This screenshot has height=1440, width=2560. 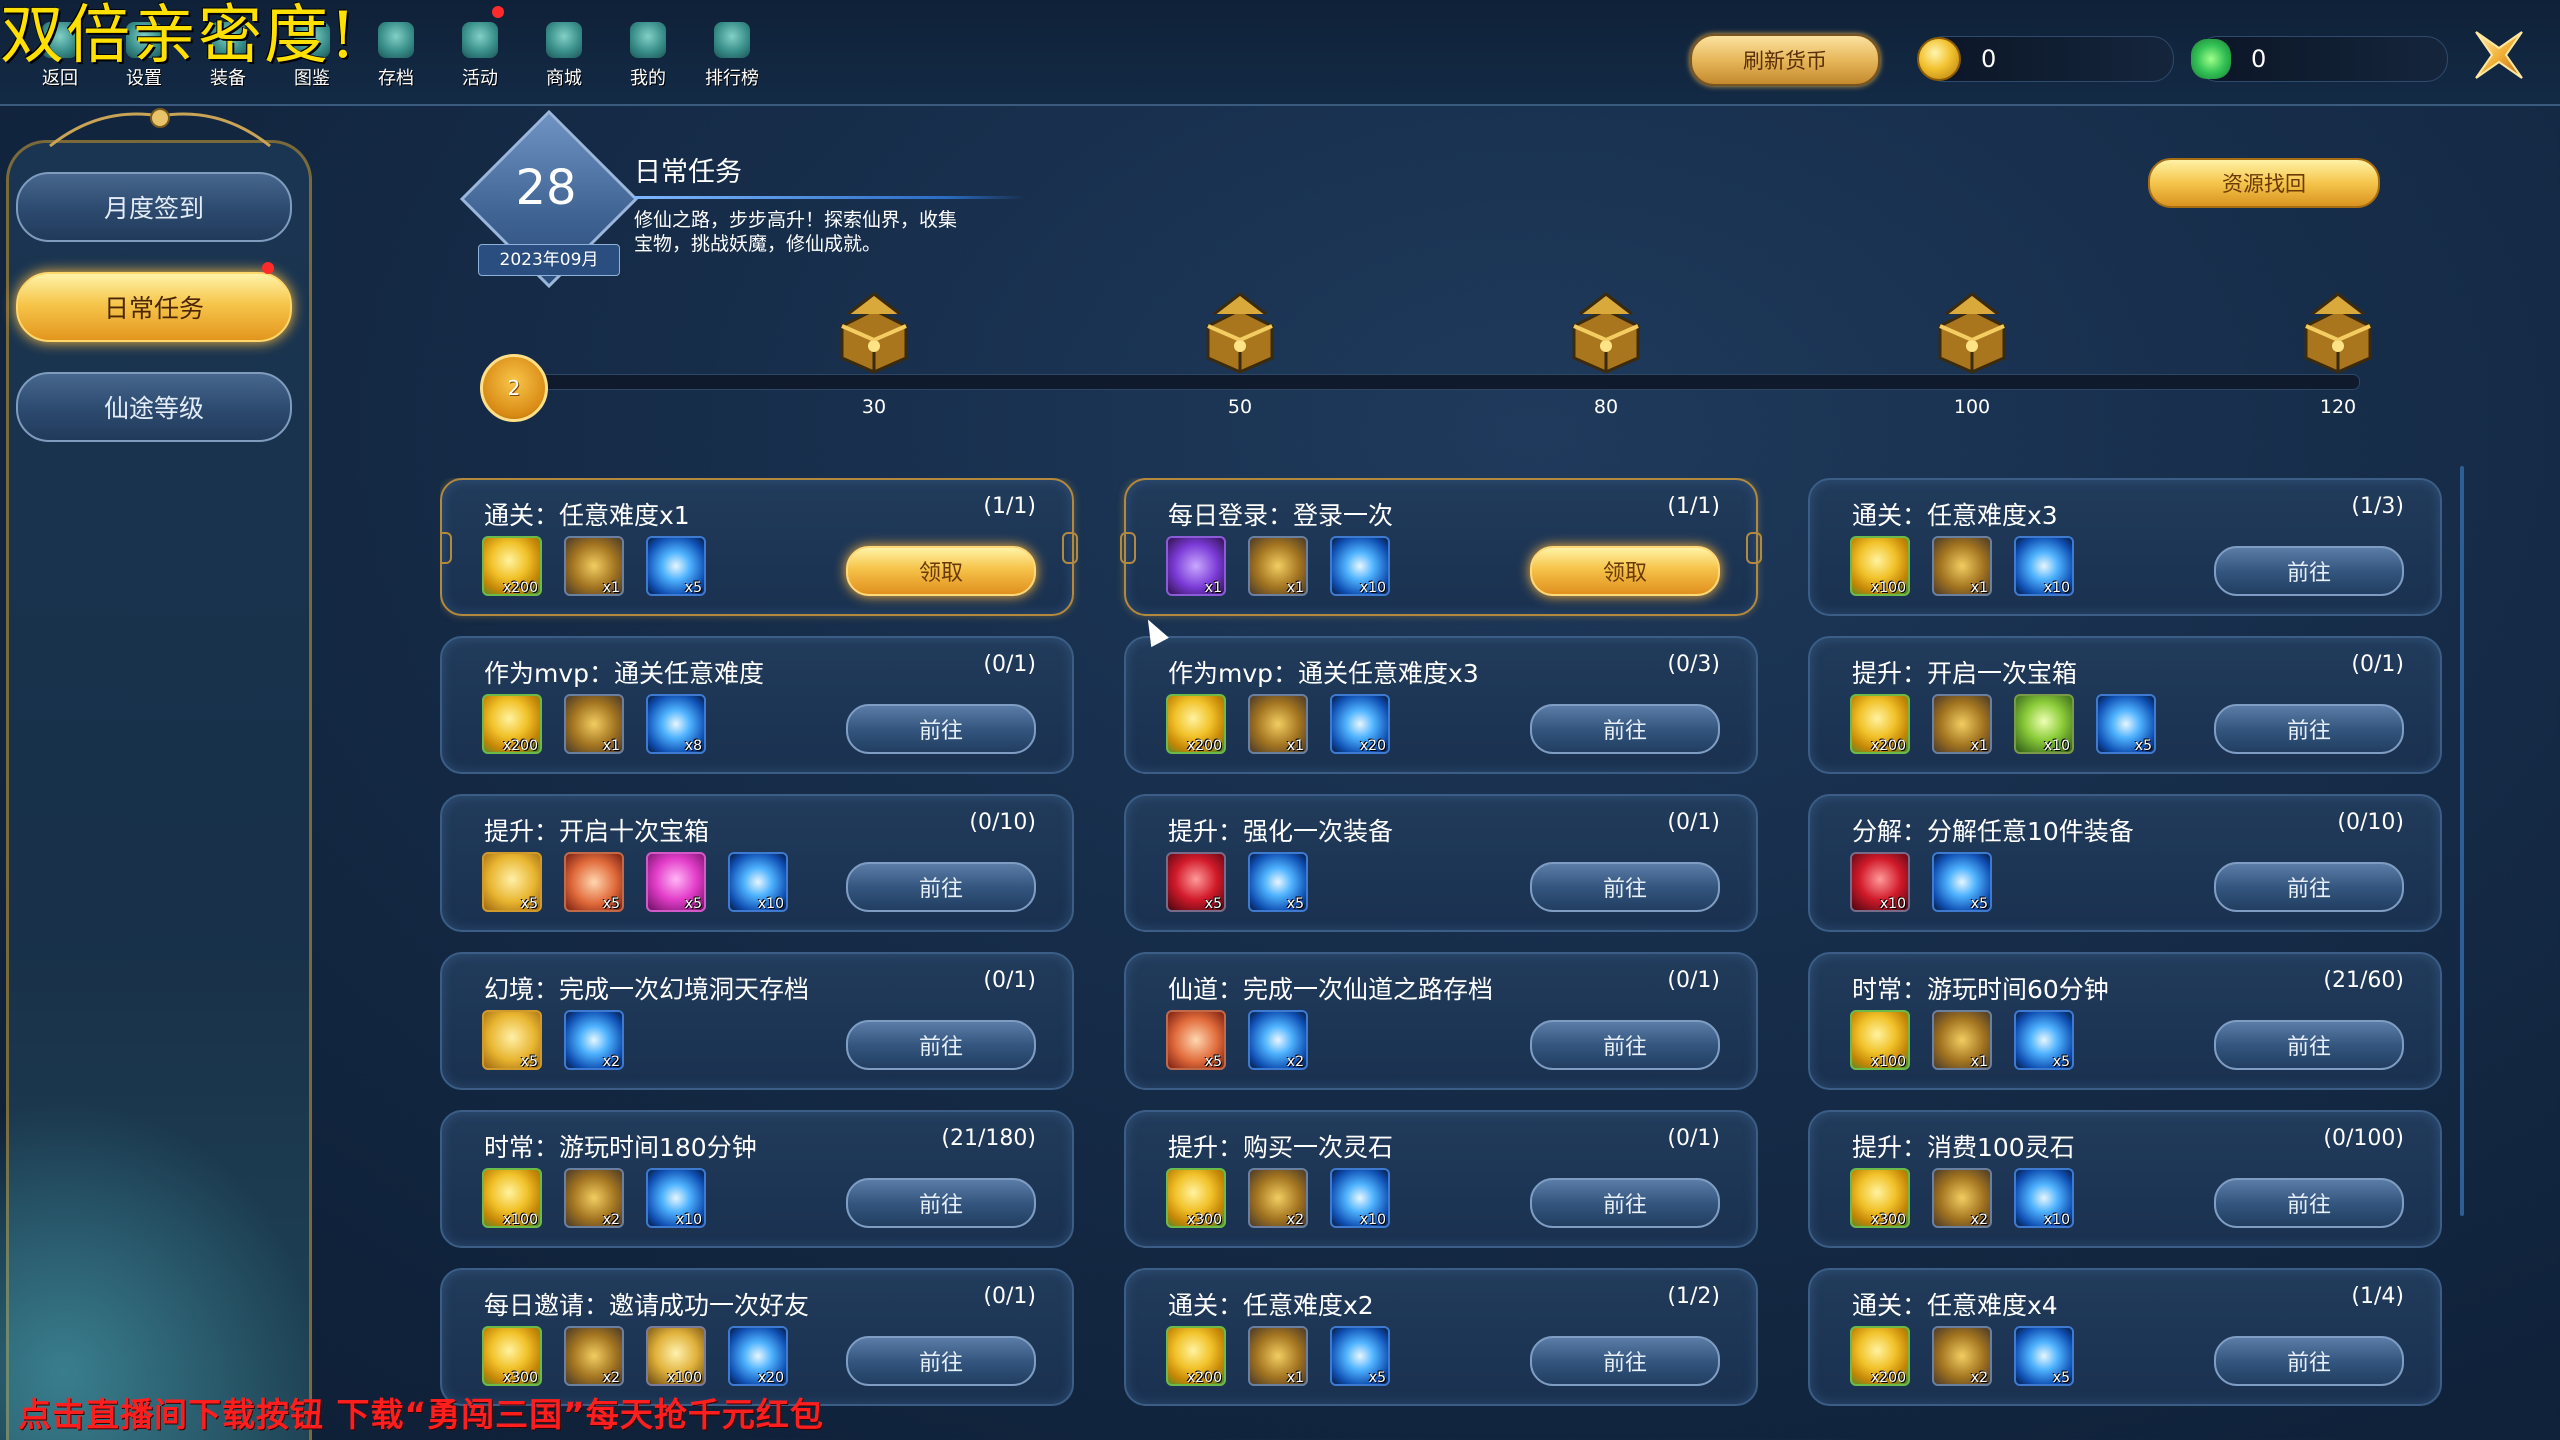 What do you see at coordinates (1204, 1220) in the screenshot?
I see `reward-qty: x300` at bounding box center [1204, 1220].